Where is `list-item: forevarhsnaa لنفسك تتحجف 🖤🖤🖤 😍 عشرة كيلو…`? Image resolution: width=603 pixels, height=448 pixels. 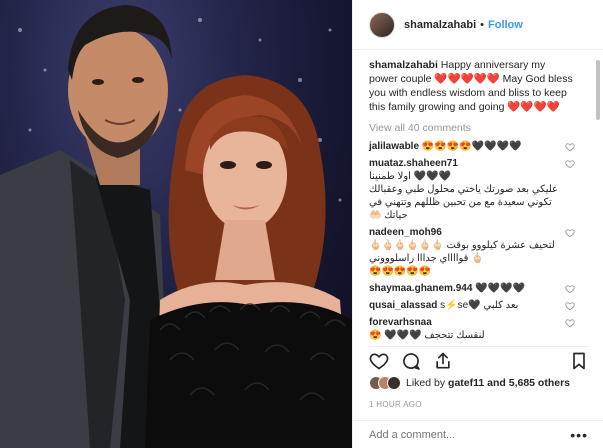 list-item: forevarhsnaa لنفسك تتحجف 🖤🖤🖤 😍 عشرة كيلو… is located at coordinates (472, 328).